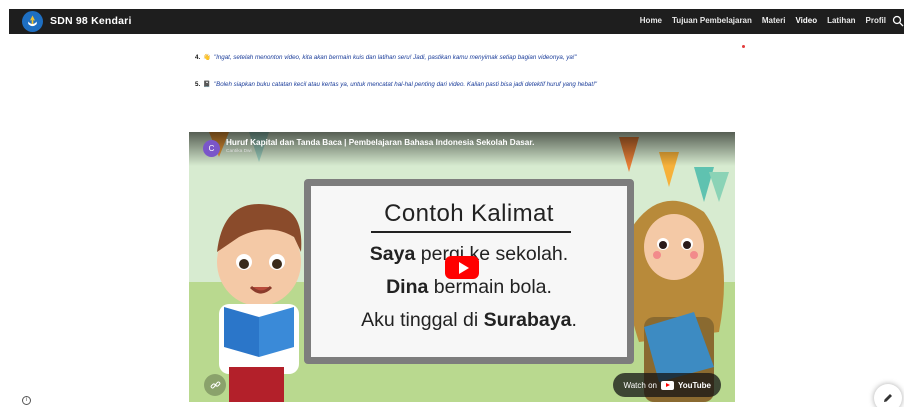  I want to click on youtube-logo-icon, so click(667, 385).